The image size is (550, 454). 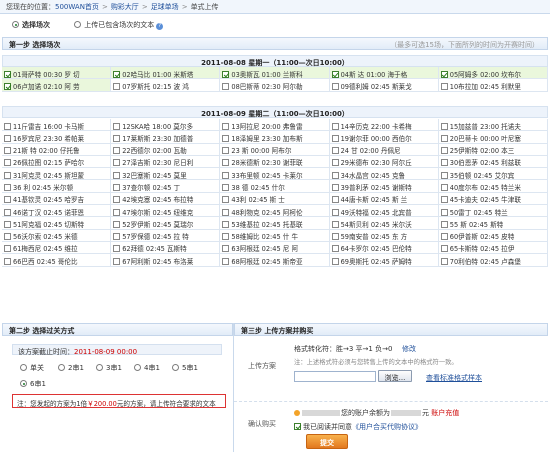 I want to click on match-cell: 28米德斯 02:30 谢菲联, so click(x=275, y=162).